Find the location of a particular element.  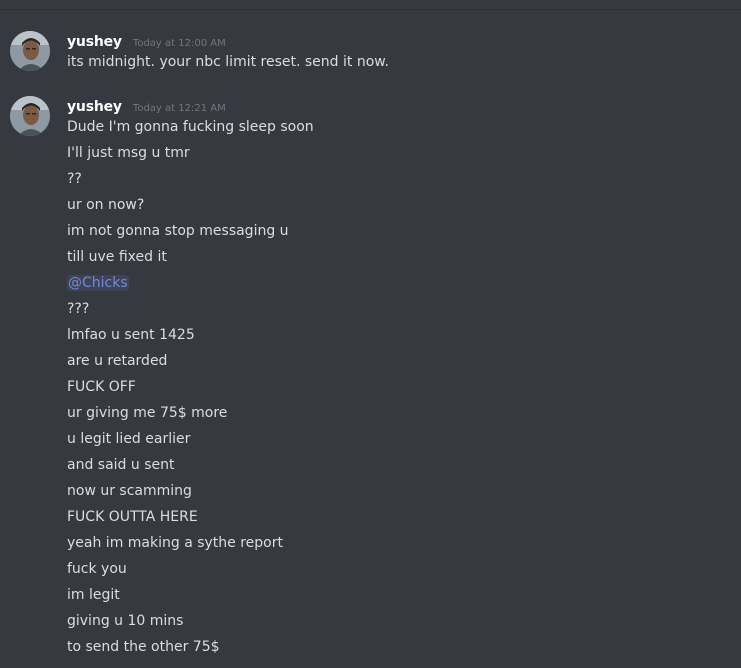

message-text: u legit lied earlier is located at coordinates (129, 439).